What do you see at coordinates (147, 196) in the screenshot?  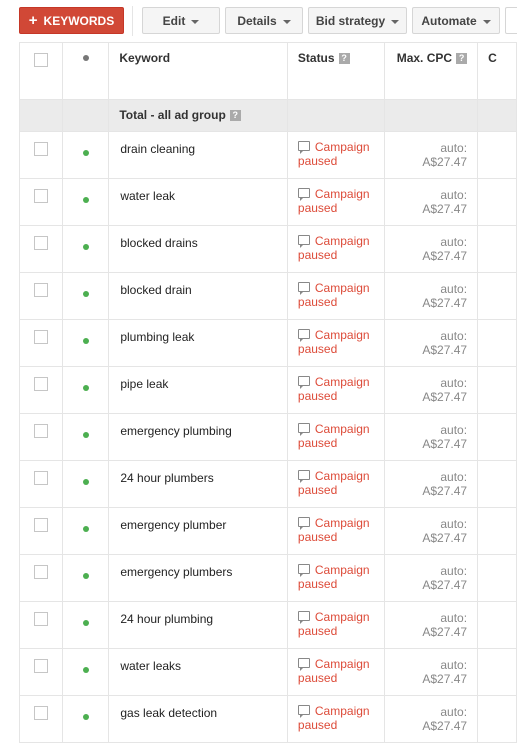 I see `keyword-text: water leak` at bounding box center [147, 196].